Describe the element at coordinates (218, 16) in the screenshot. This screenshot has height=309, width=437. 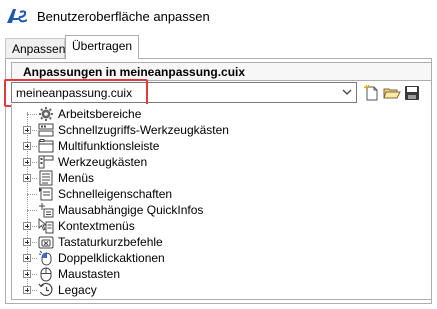
I see `title-bar: Benutzeroberfläche anpassen` at that location.